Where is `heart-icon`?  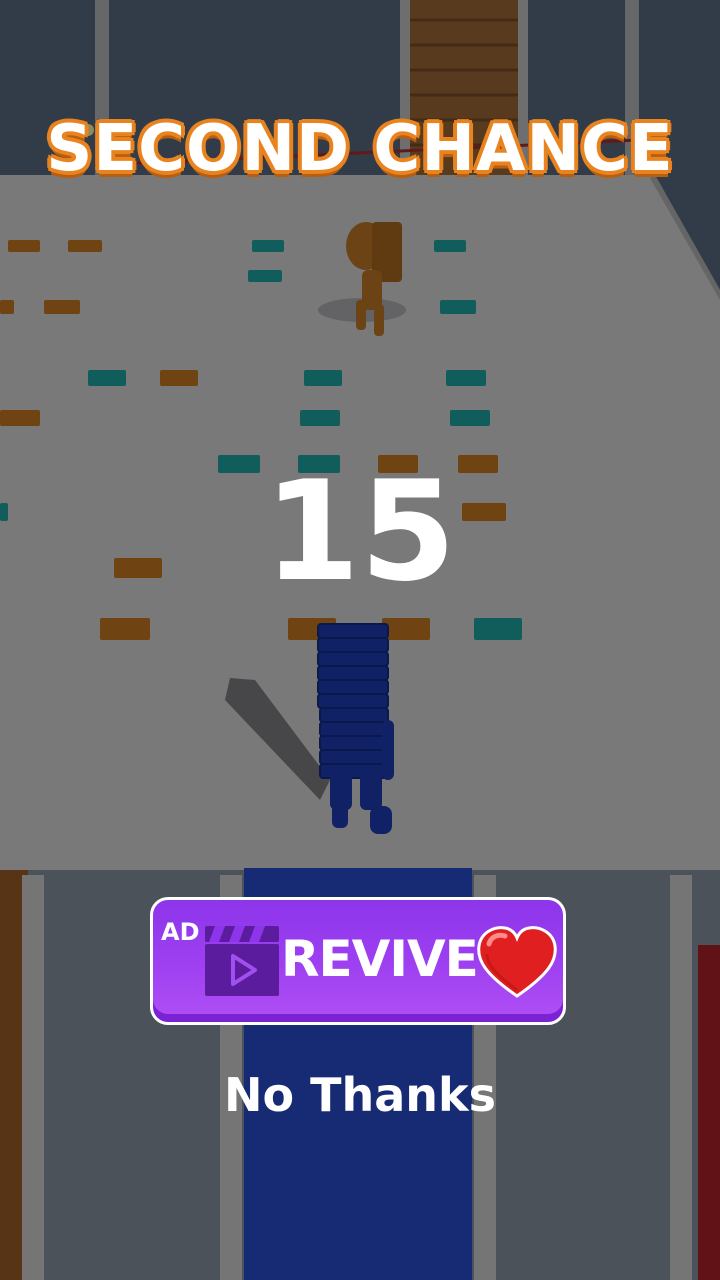 heart-icon is located at coordinates (517, 962).